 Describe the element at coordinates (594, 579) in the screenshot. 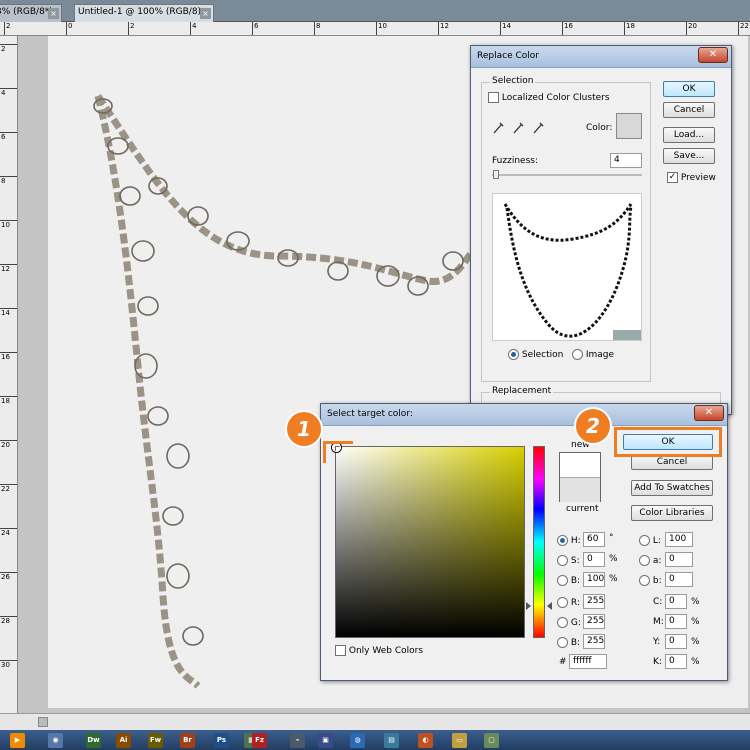

I see `brightness-field: 100` at that location.